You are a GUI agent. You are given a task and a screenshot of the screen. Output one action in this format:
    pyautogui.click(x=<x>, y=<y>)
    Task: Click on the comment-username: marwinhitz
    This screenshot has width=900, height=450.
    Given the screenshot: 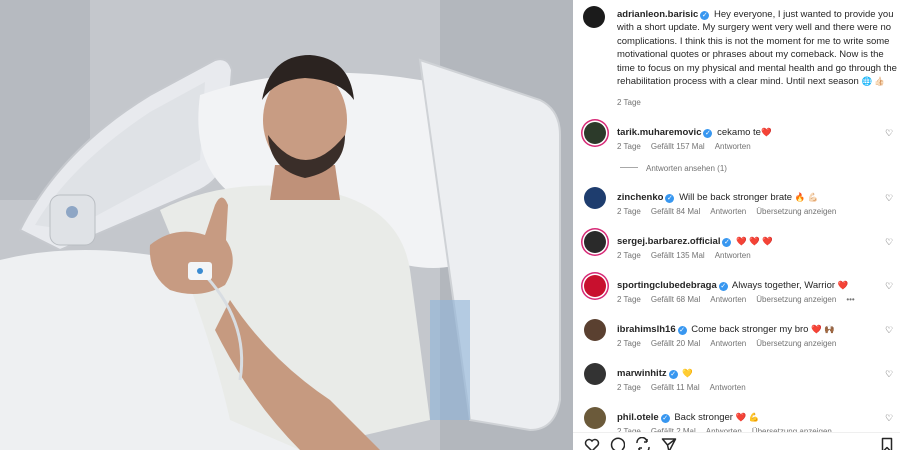 What is the action you would take?
    pyautogui.click(x=642, y=373)
    